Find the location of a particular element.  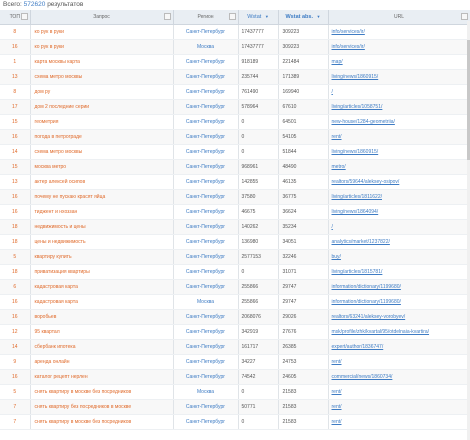

cell-wstat-abs: 48490 is located at coordinates (303, 167).